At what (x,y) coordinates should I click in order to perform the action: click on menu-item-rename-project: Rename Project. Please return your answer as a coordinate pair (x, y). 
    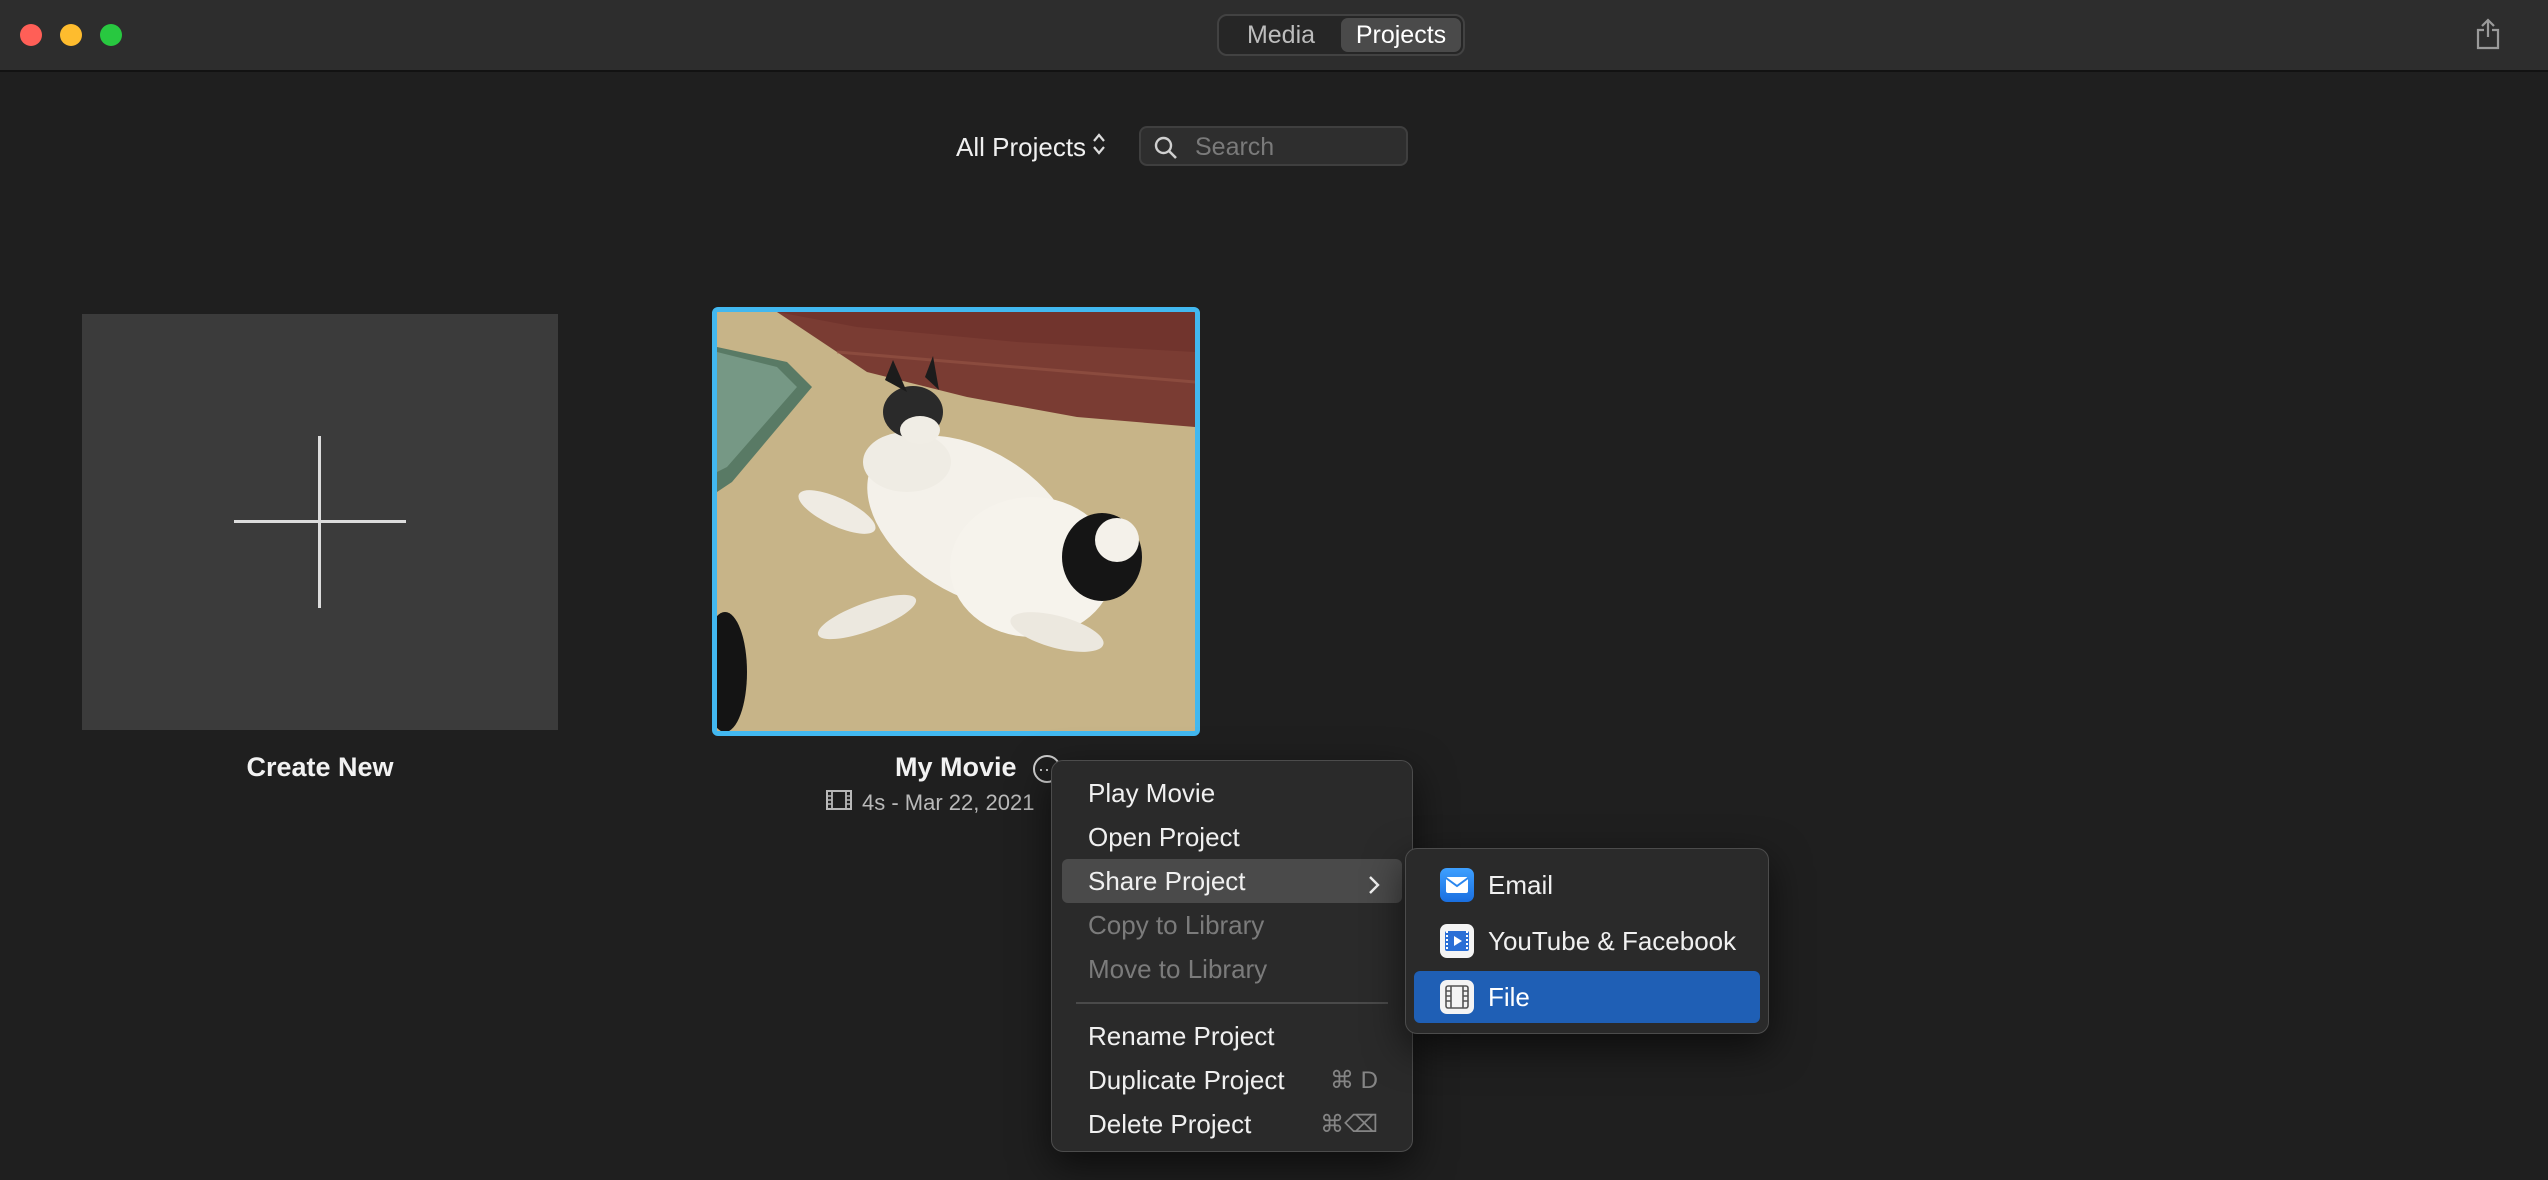
    Looking at the image, I should click on (1232, 1036).